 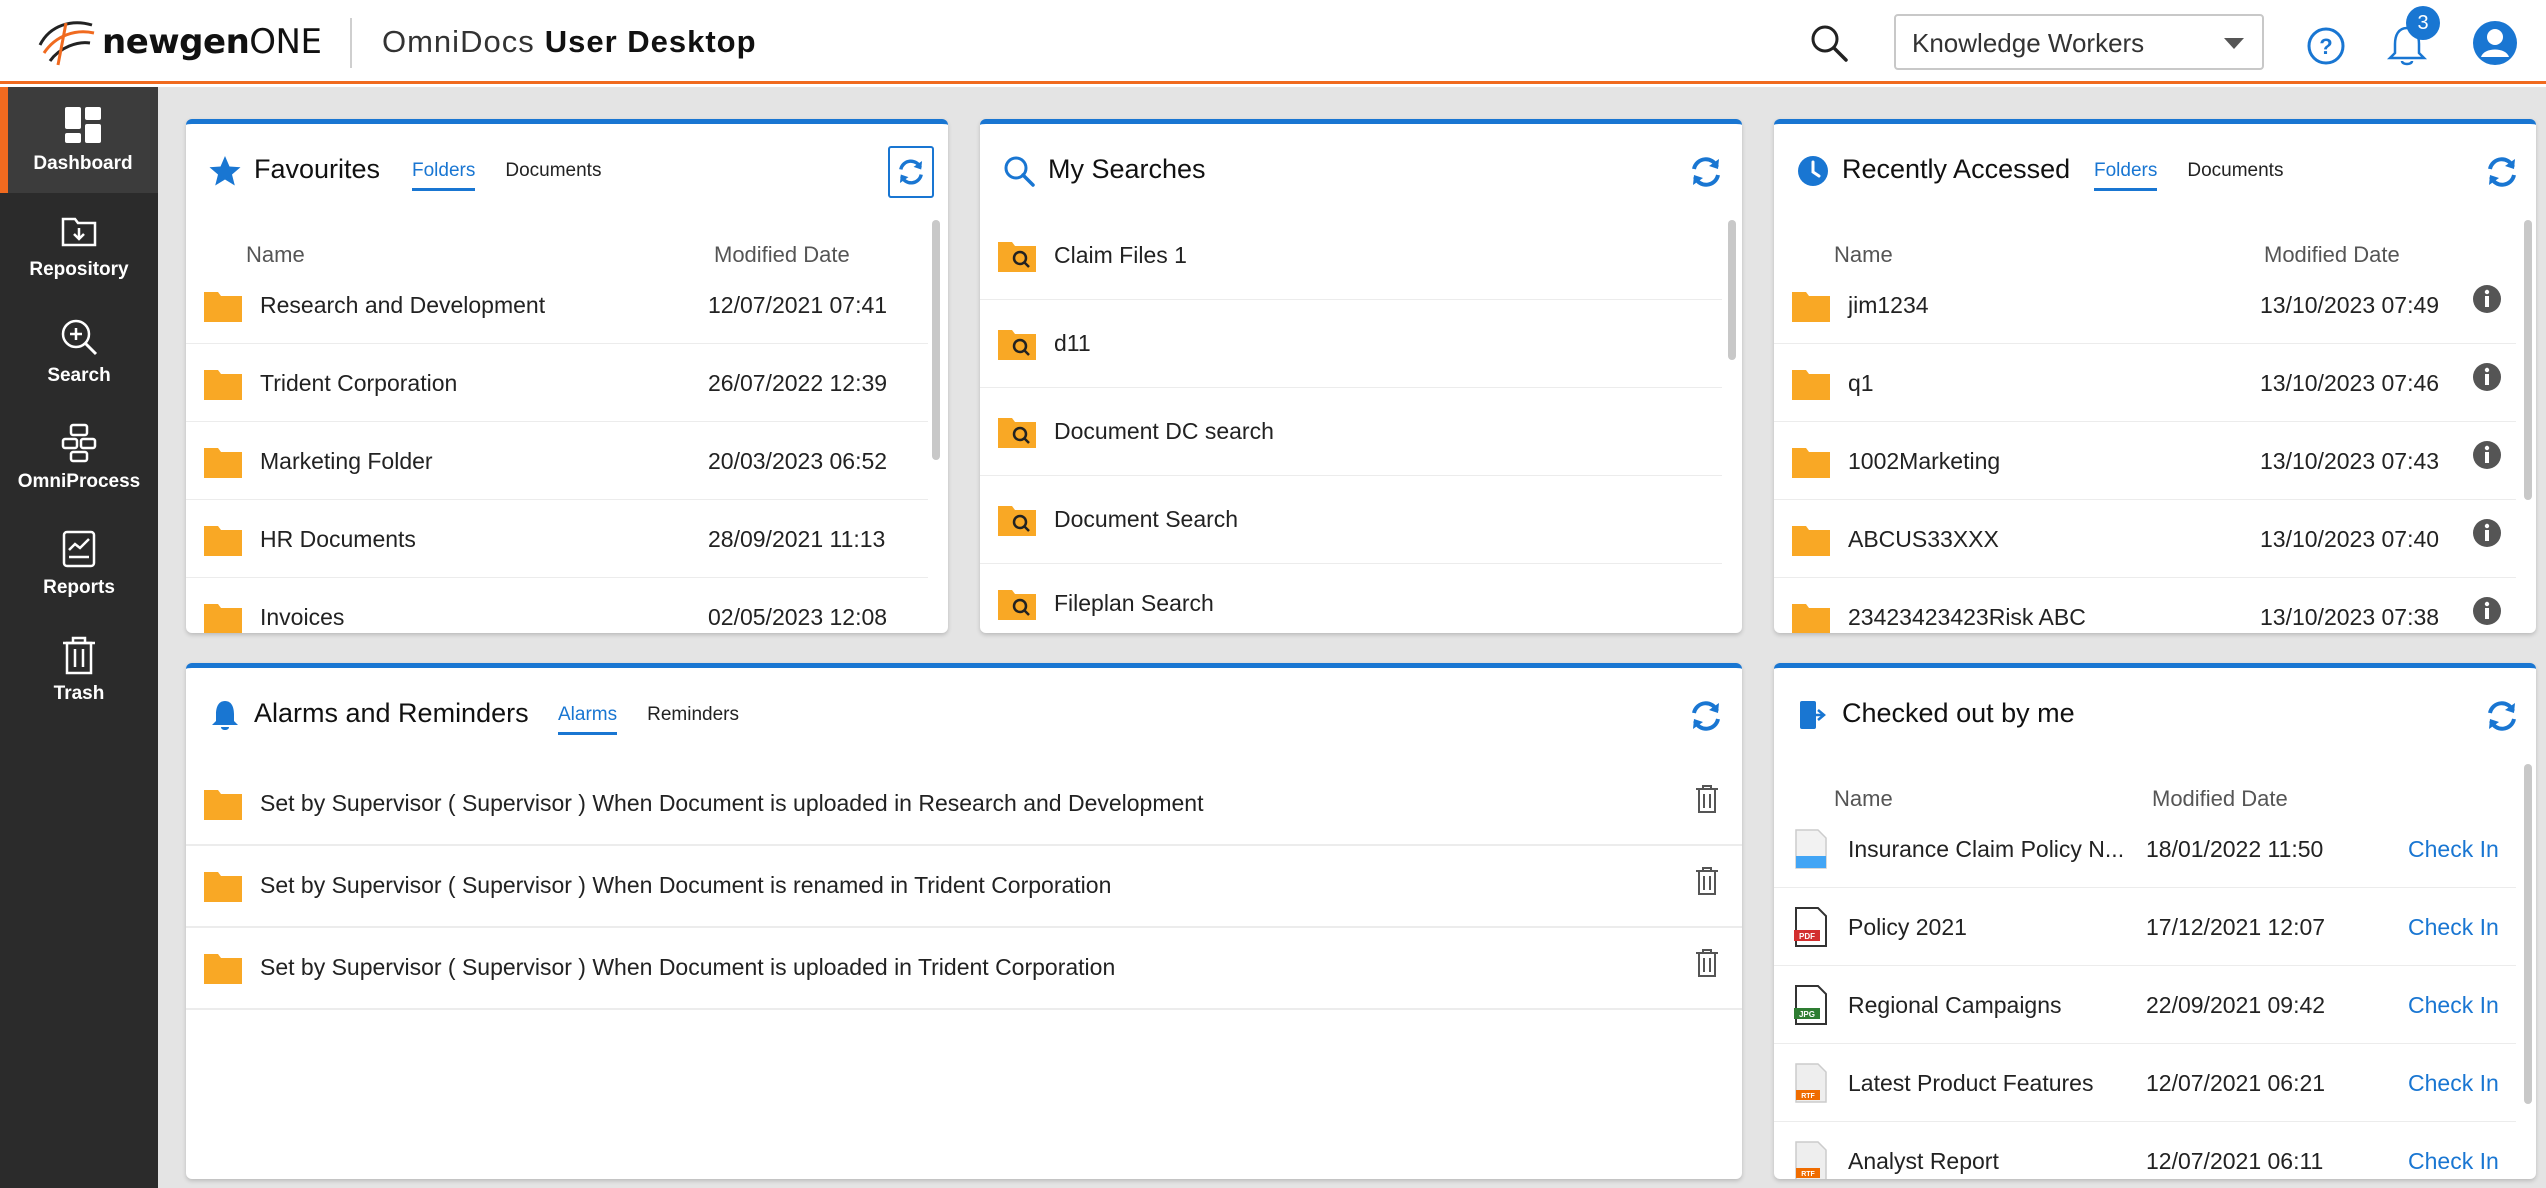 What do you see at coordinates (1351, 520) in the screenshot?
I see `saved-search-item: Document Search` at bounding box center [1351, 520].